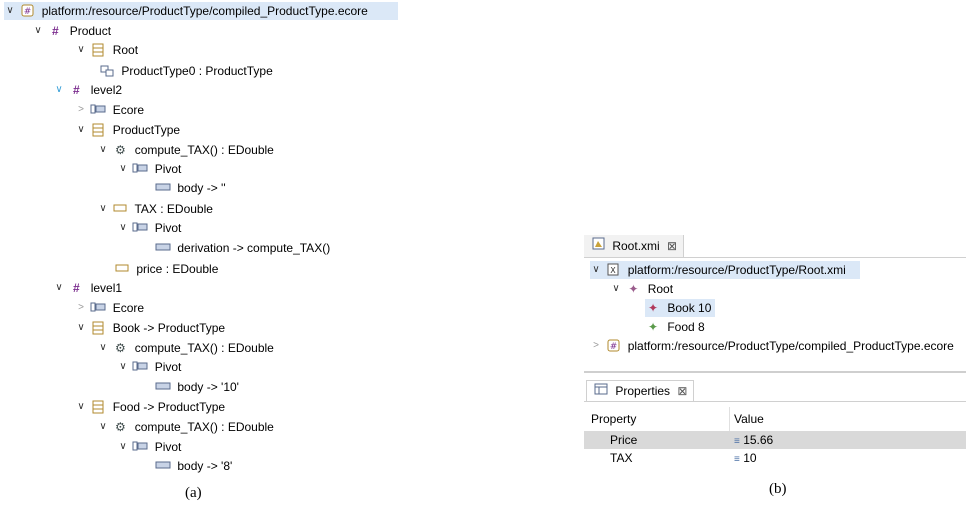 Image resolution: width=966 pixels, height=506 pixels. Describe the element at coordinates (598, 244) in the screenshot. I see `xmi-file-icon` at that location.